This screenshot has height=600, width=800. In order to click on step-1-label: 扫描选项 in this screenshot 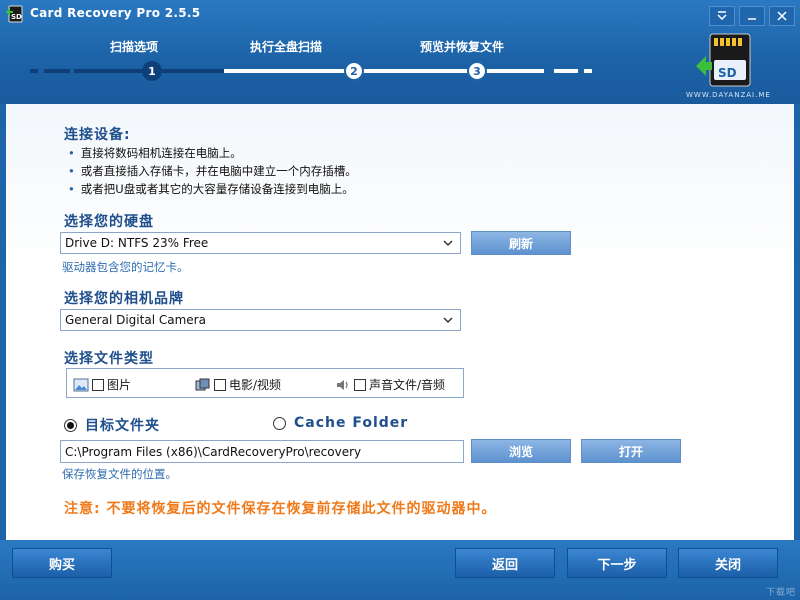, I will do `click(134, 47)`.